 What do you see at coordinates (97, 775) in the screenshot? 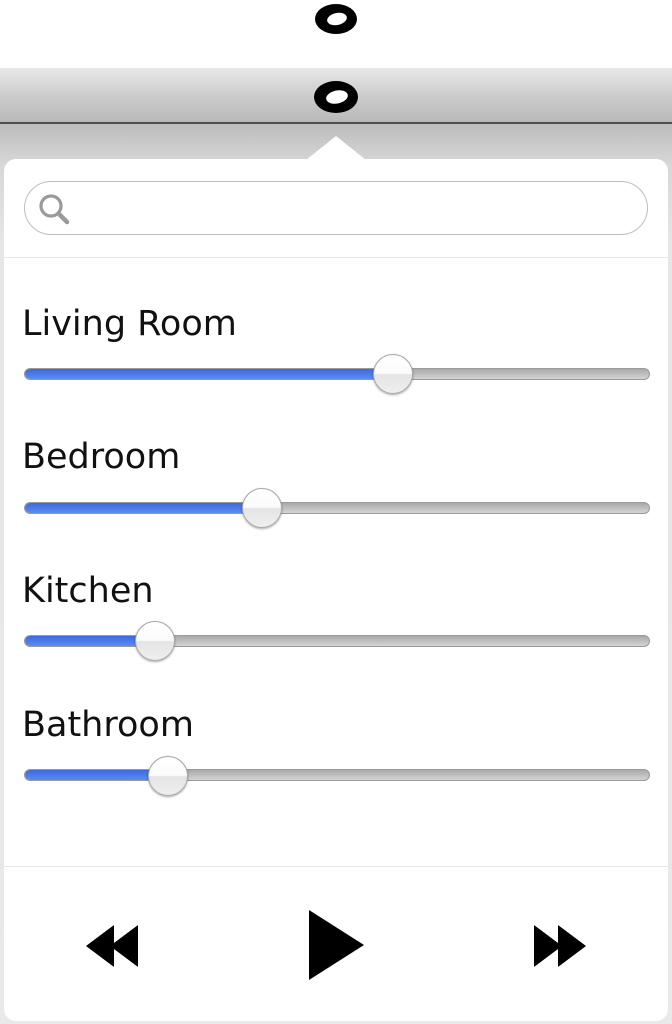
I see `slider-fill-bathroom` at bounding box center [97, 775].